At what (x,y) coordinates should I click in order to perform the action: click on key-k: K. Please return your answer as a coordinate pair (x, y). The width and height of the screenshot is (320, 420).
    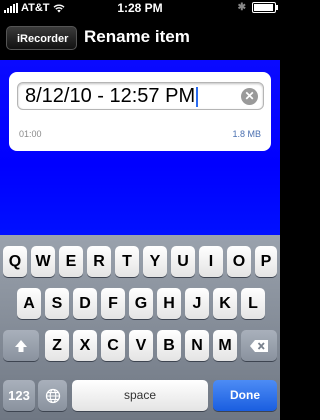
    Looking at the image, I should click on (225, 303).